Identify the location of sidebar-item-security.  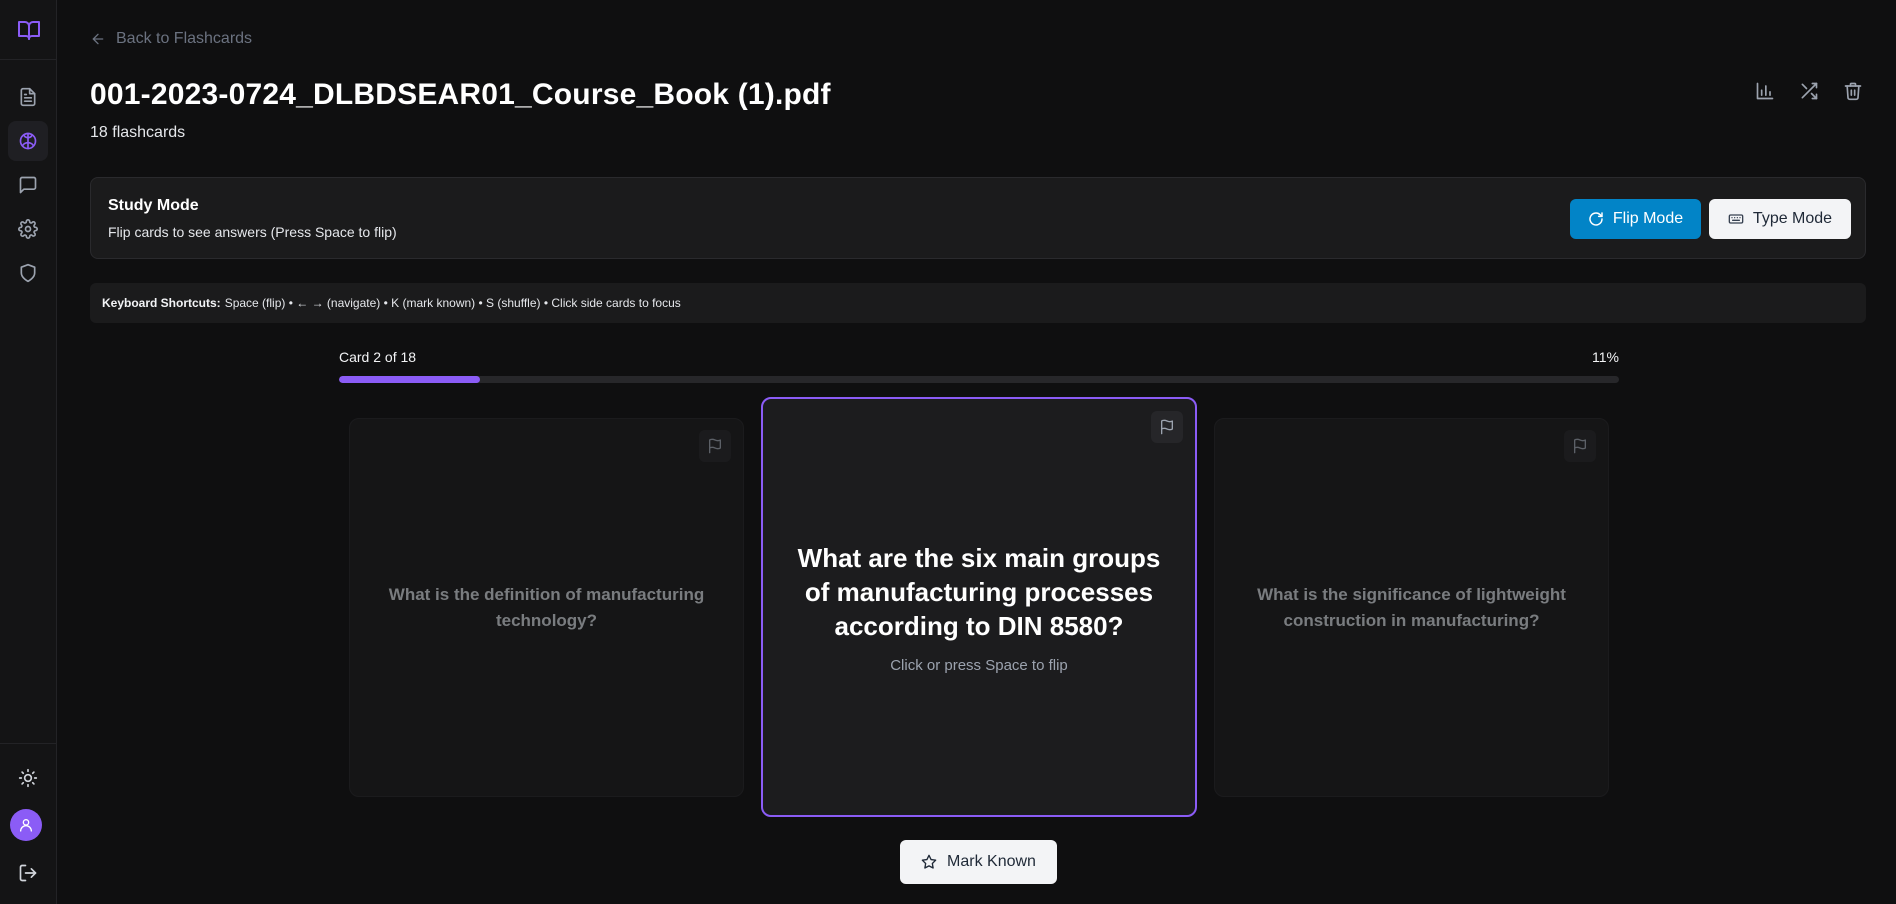
(28, 273).